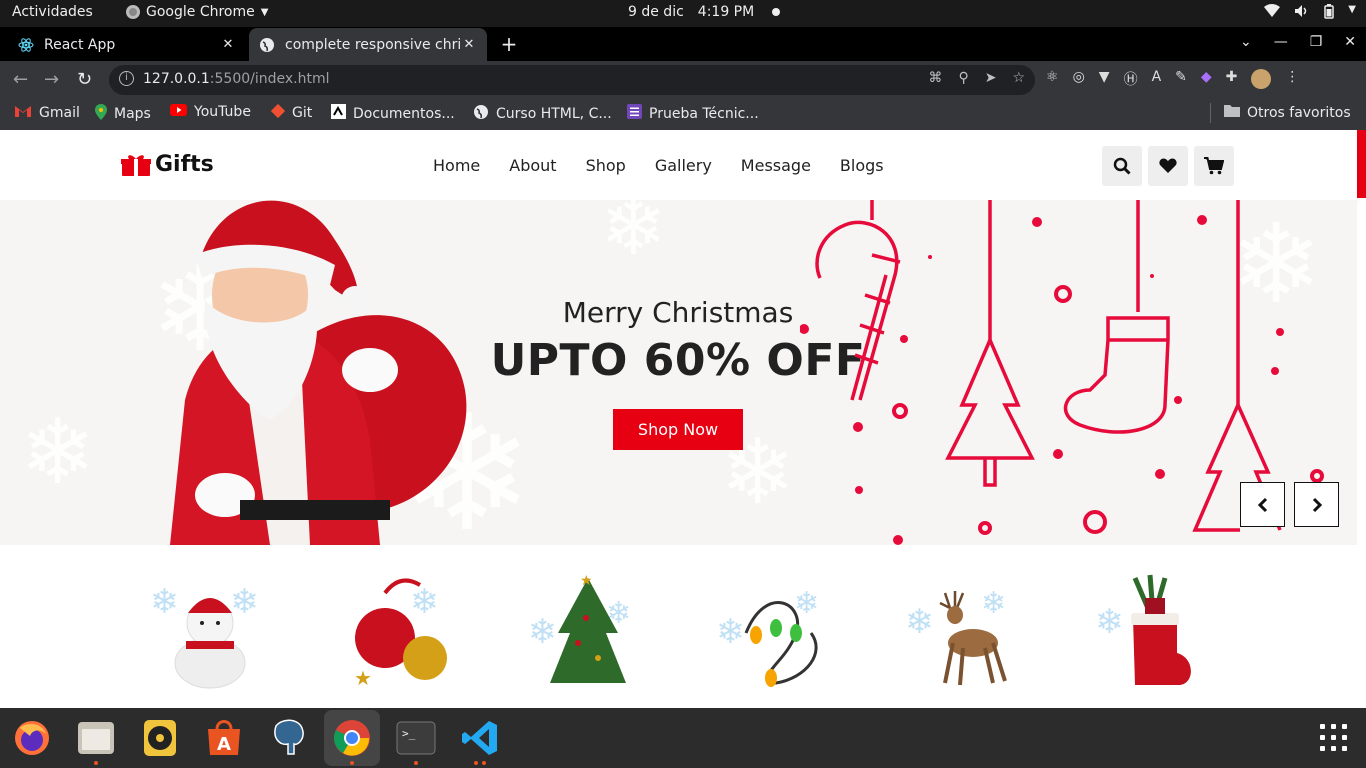 This screenshot has width=1366, height=768. Describe the element at coordinates (991, 78) in the screenshot. I see `send-icon: ➤` at that location.